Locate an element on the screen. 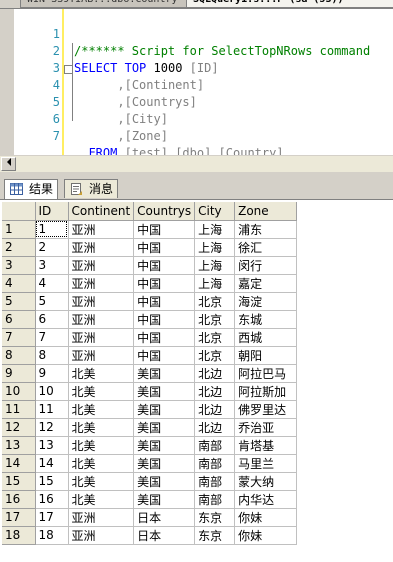 This screenshot has height=562, width=393. grid-cell: 3 is located at coordinates (52, 265).